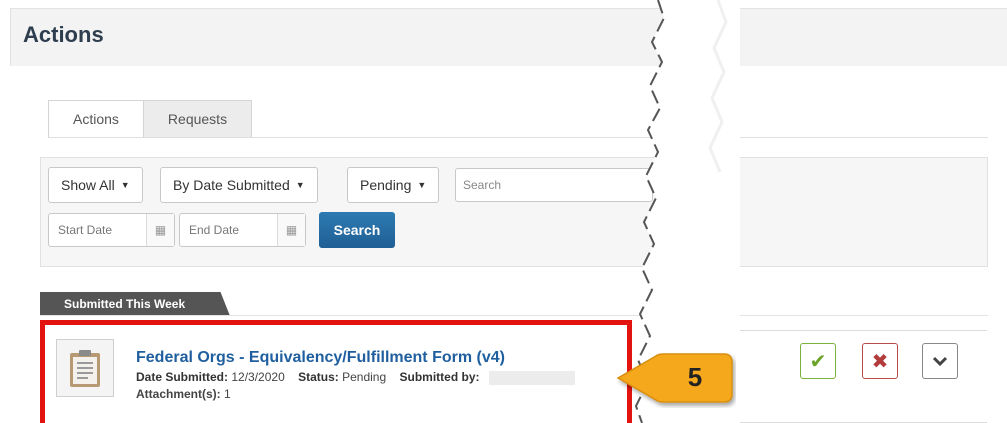  Describe the element at coordinates (182, 377) in the screenshot. I see `date-submitted-label: Date Submitted:` at that location.